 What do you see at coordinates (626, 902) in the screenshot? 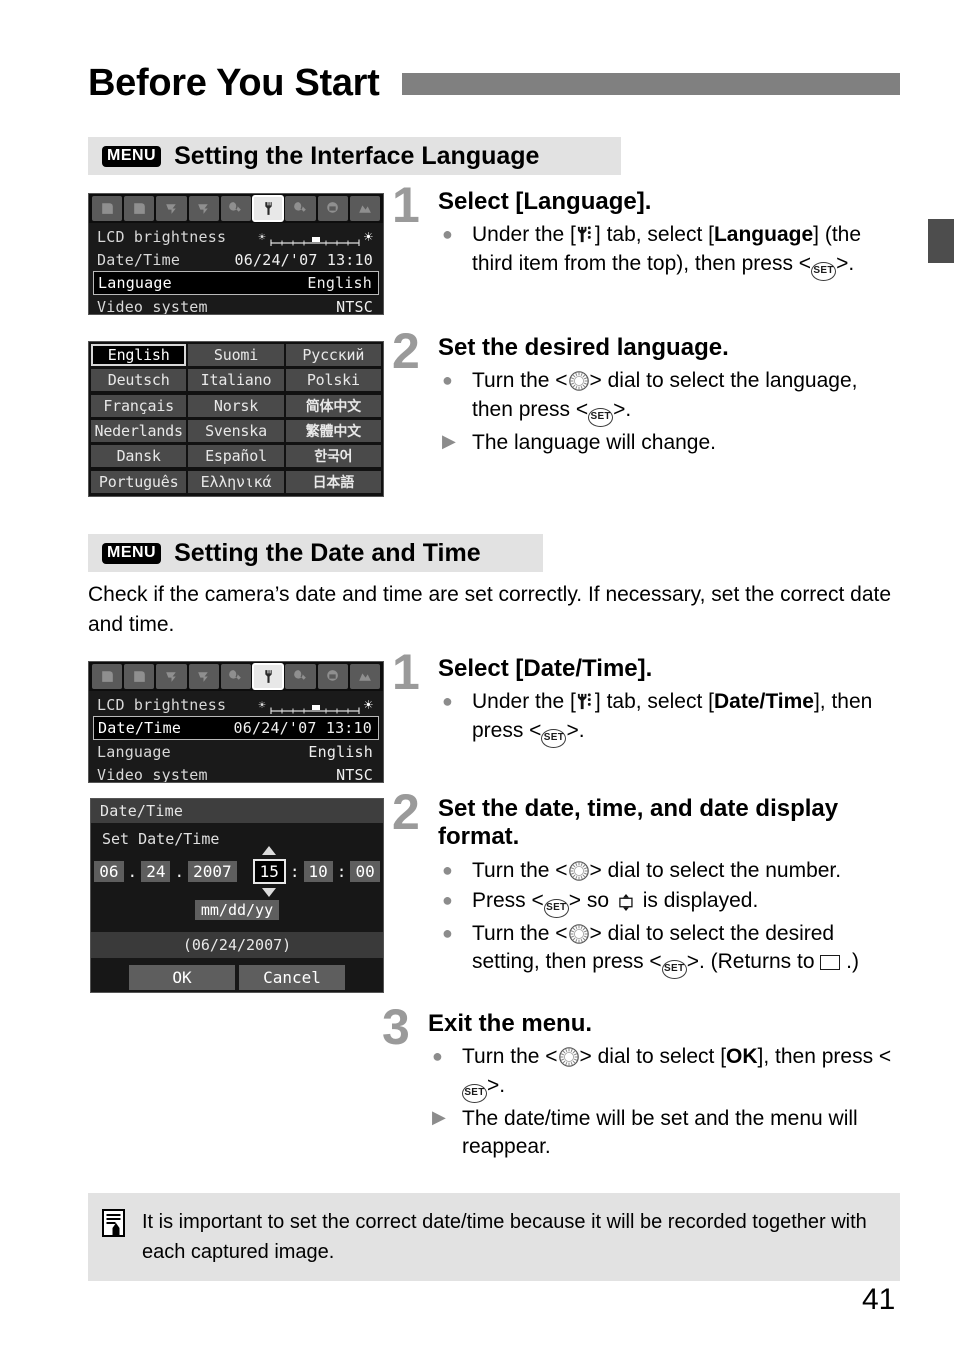
I see `box-with-arrows-icon` at bounding box center [626, 902].